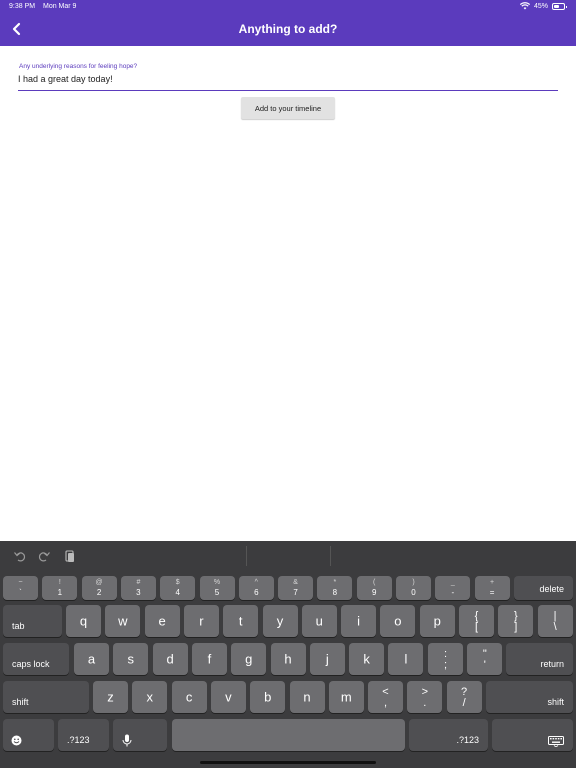 The width and height of the screenshot is (576, 768). What do you see at coordinates (20, 556) in the screenshot?
I see `undo-icon` at bounding box center [20, 556].